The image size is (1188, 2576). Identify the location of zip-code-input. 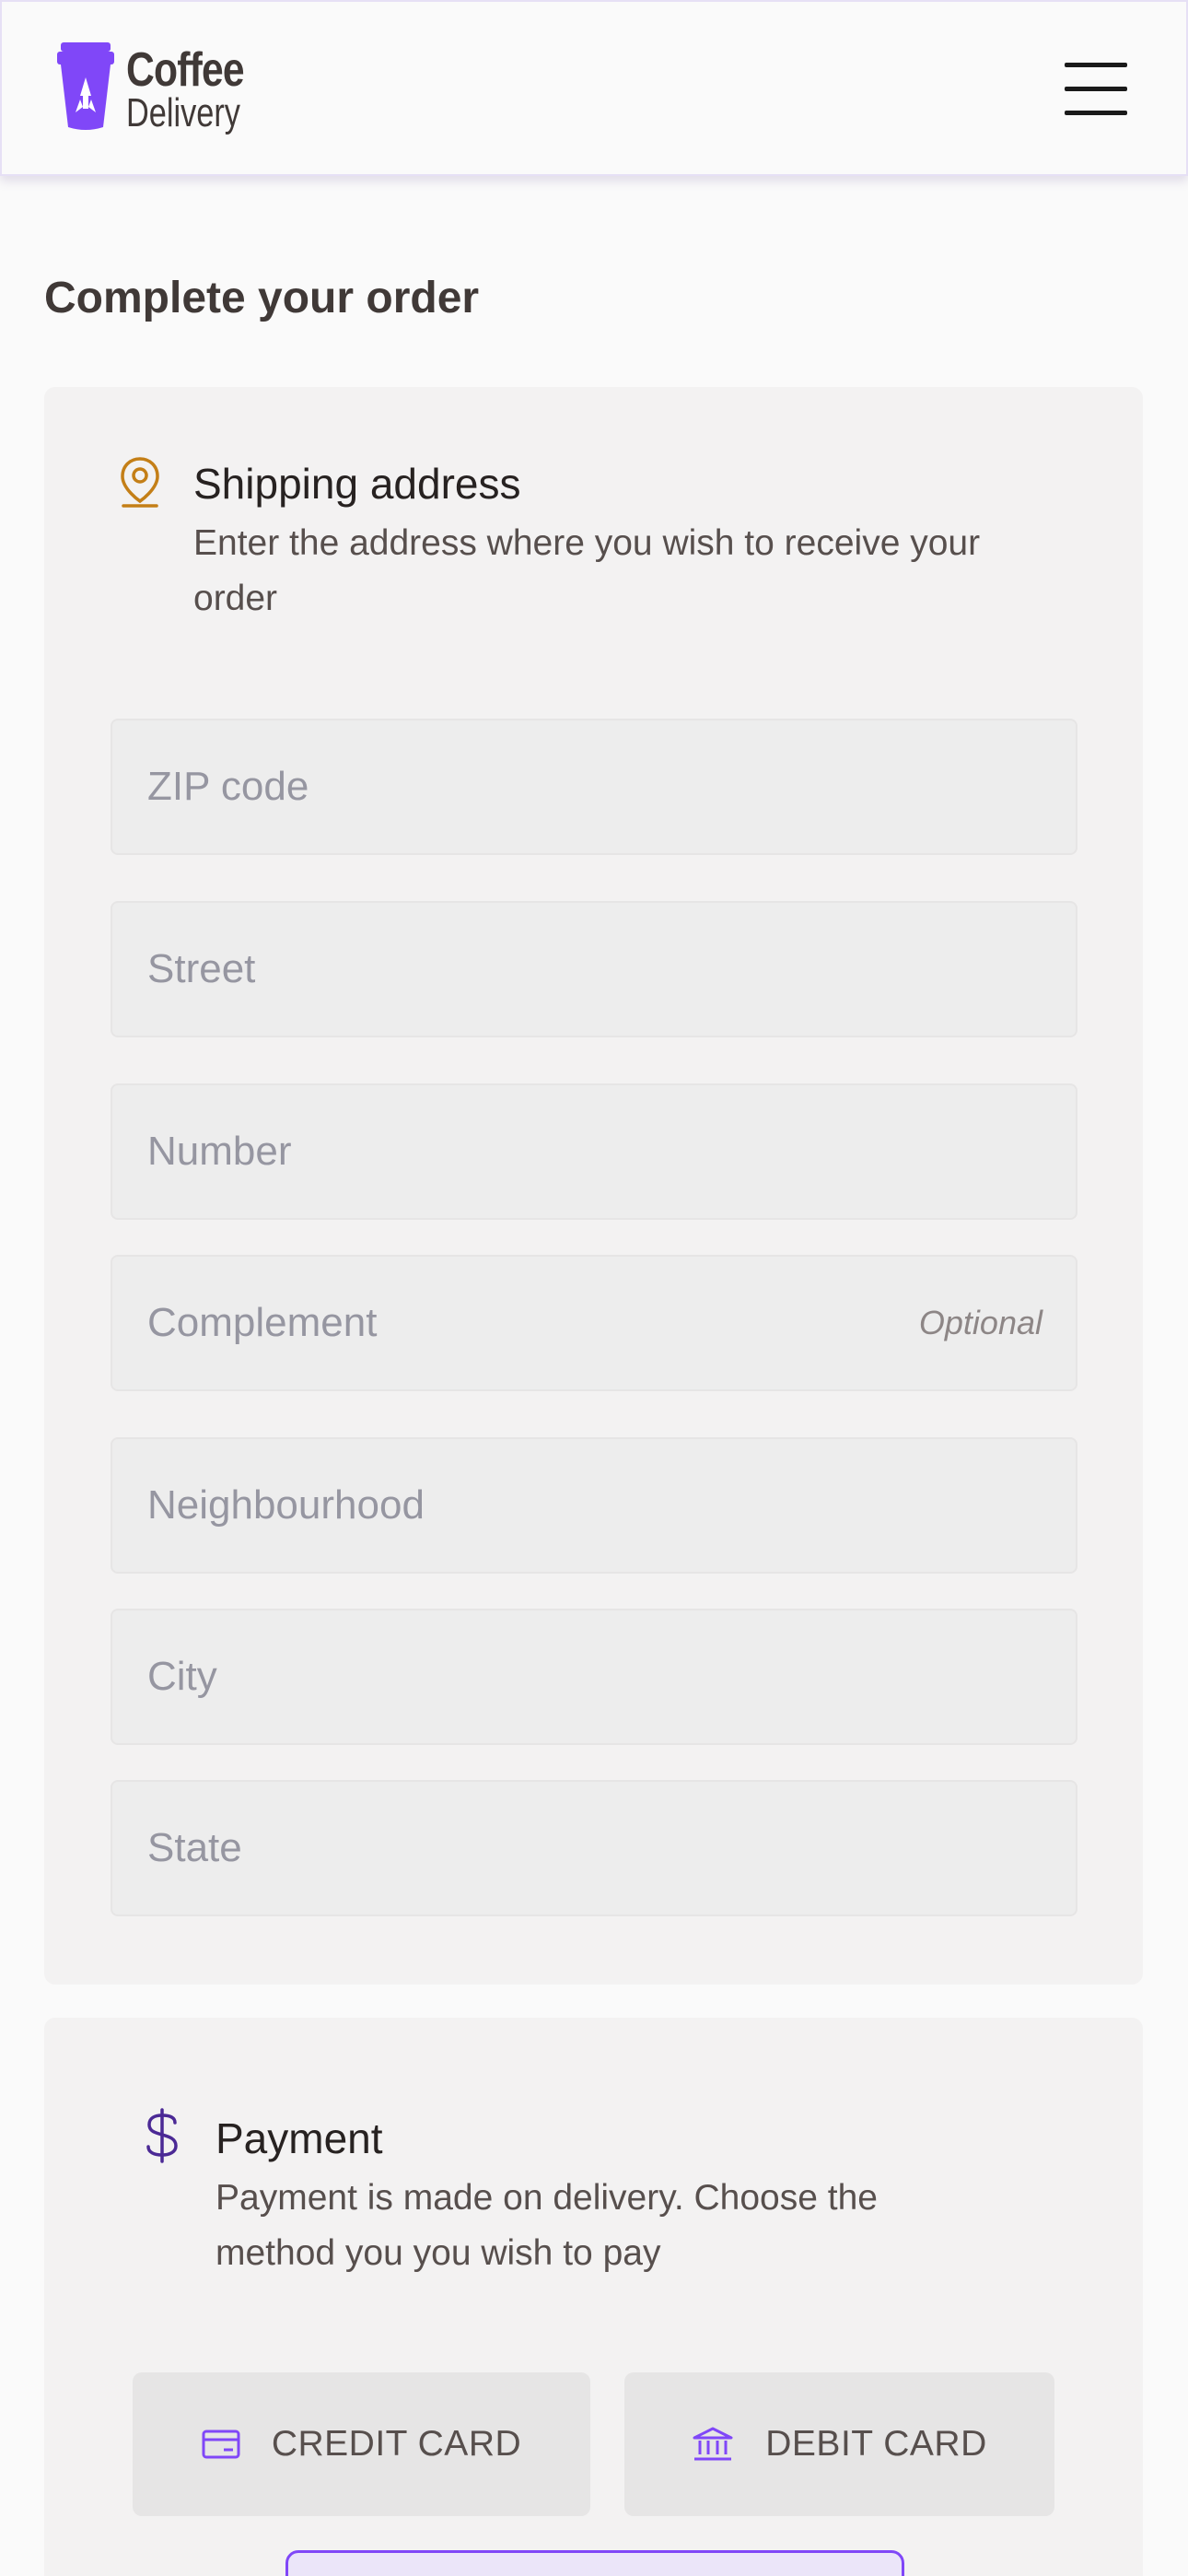
(594, 786).